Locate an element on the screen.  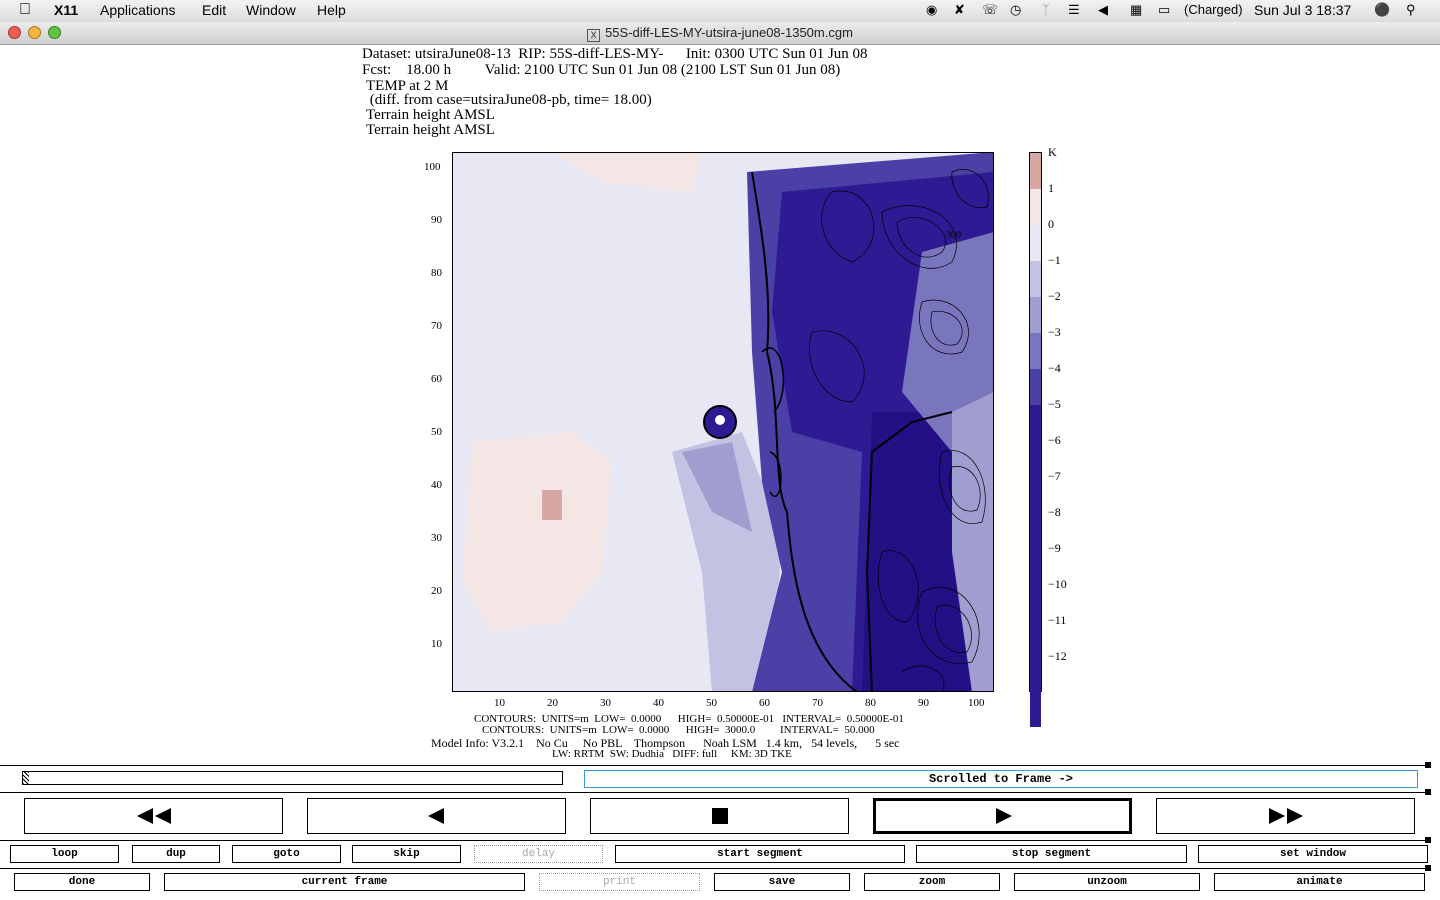
colorbar-label: −10 is located at coordinates (1057, 584).